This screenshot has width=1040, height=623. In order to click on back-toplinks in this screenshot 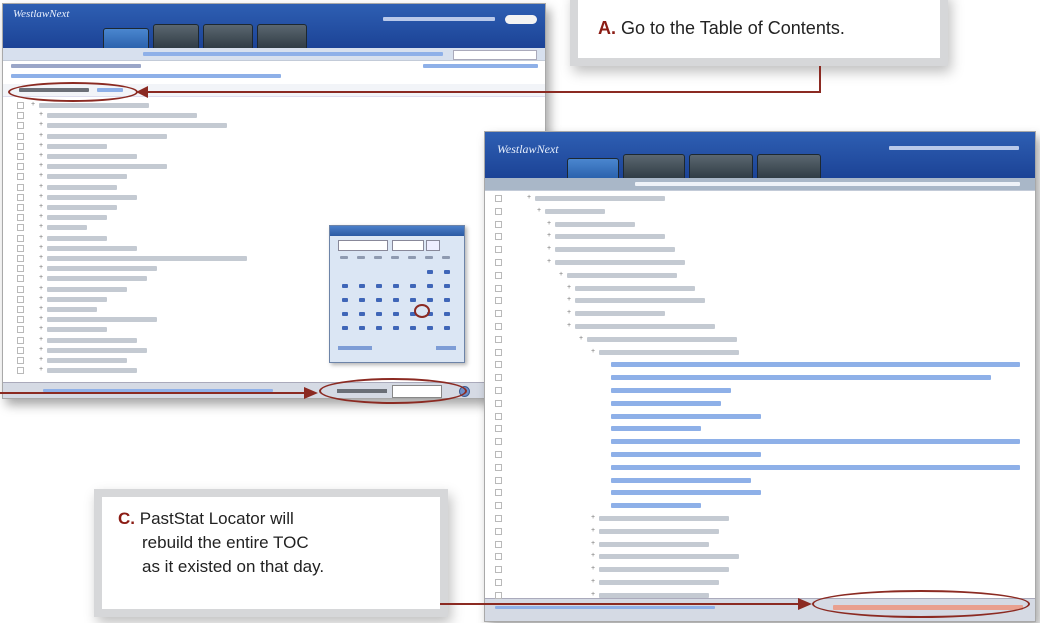, I will do `click(439, 19)`.